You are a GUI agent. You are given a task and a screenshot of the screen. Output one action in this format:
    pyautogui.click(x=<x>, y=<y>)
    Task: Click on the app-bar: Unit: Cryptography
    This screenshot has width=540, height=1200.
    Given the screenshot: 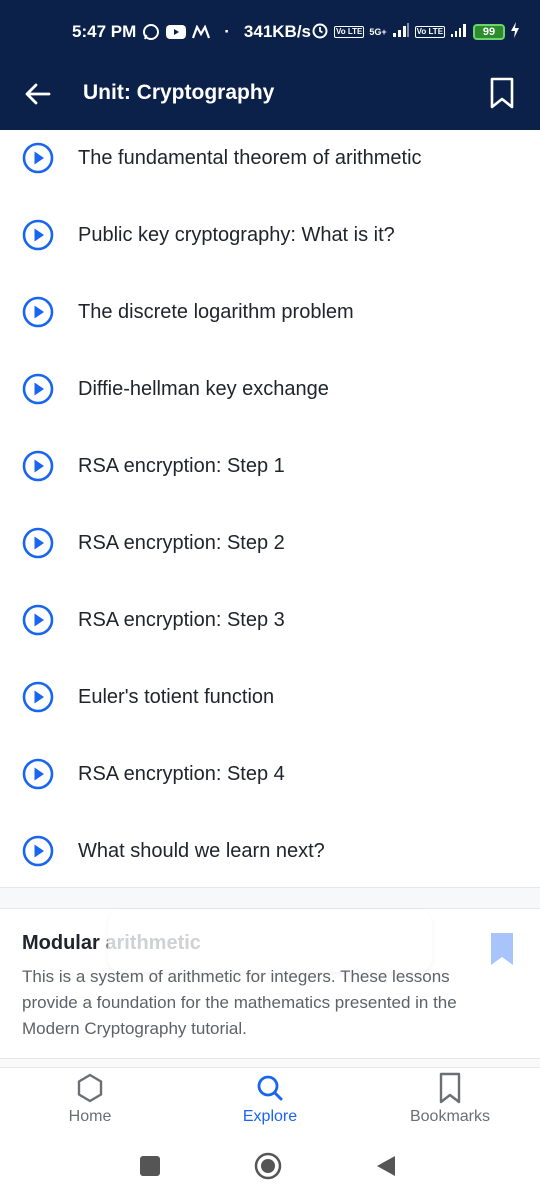 What is the action you would take?
    pyautogui.click(x=270, y=97)
    